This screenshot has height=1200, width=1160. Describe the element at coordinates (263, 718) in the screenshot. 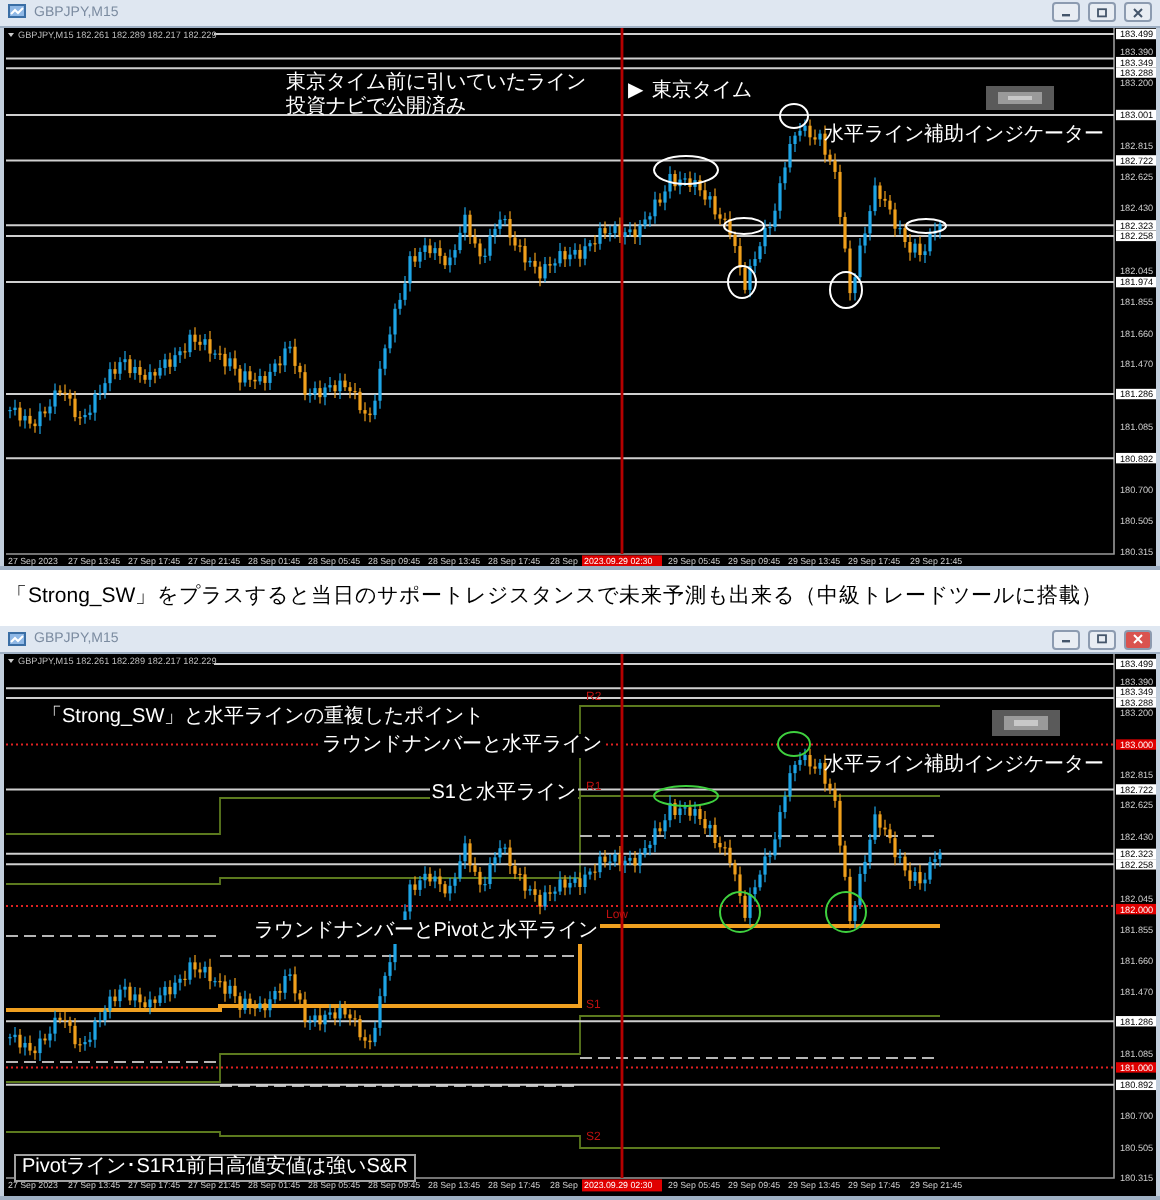

I see `annotation-text: 「Strong_SW」と水平ラインの重複したポイント` at that location.